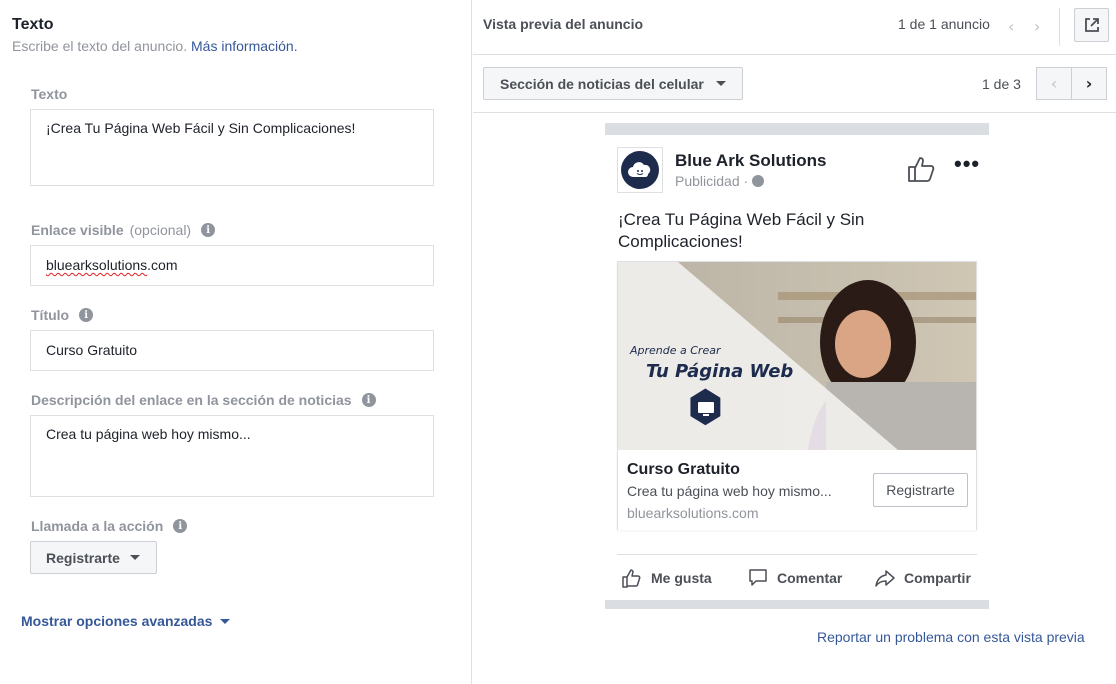  What do you see at coordinates (675, 350) in the screenshot?
I see `image-overlay-line1: Aprende a Crear` at bounding box center [675, 350].